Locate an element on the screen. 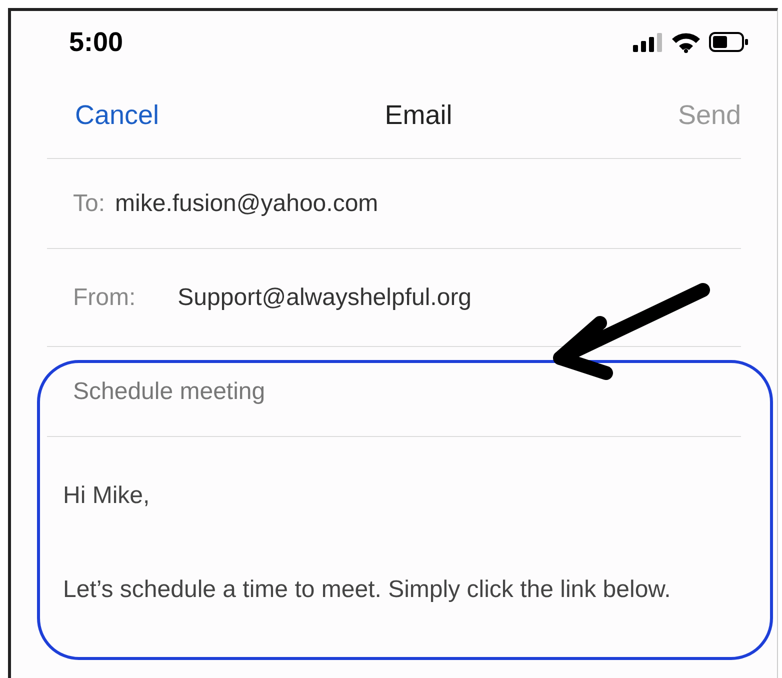 Image resolution: width=782 pixels, height=678 pixels. wifi-icon is located at coordinates (686, 42).